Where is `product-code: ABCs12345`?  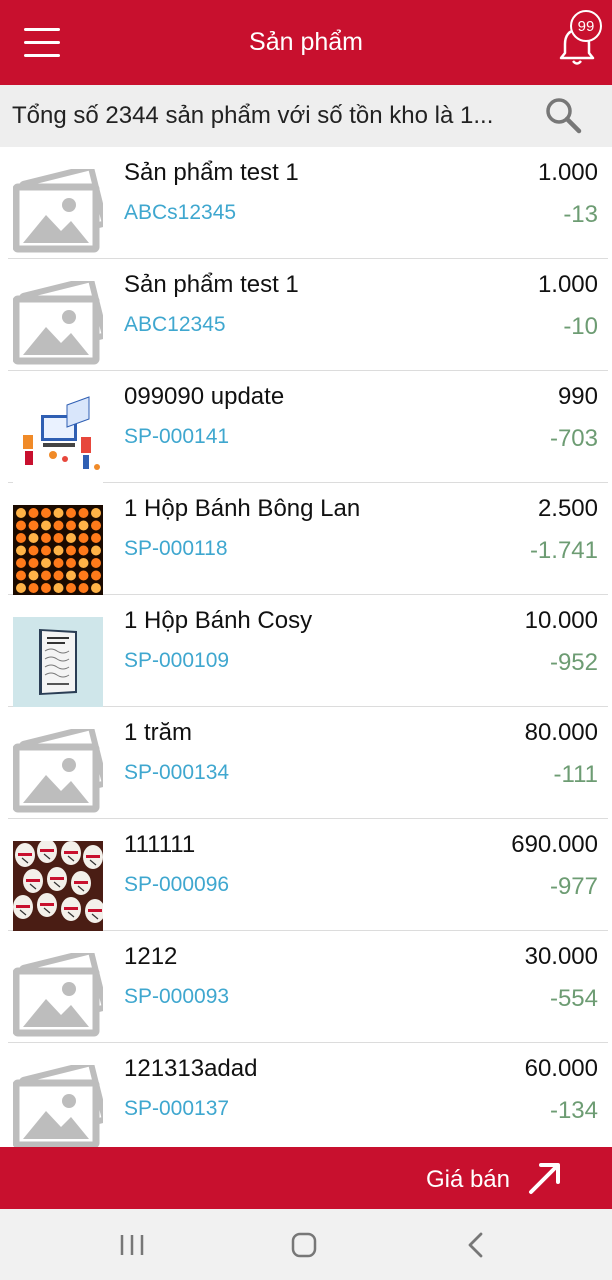
product-code: ABCs12345 is located at coordinates (180, 212).